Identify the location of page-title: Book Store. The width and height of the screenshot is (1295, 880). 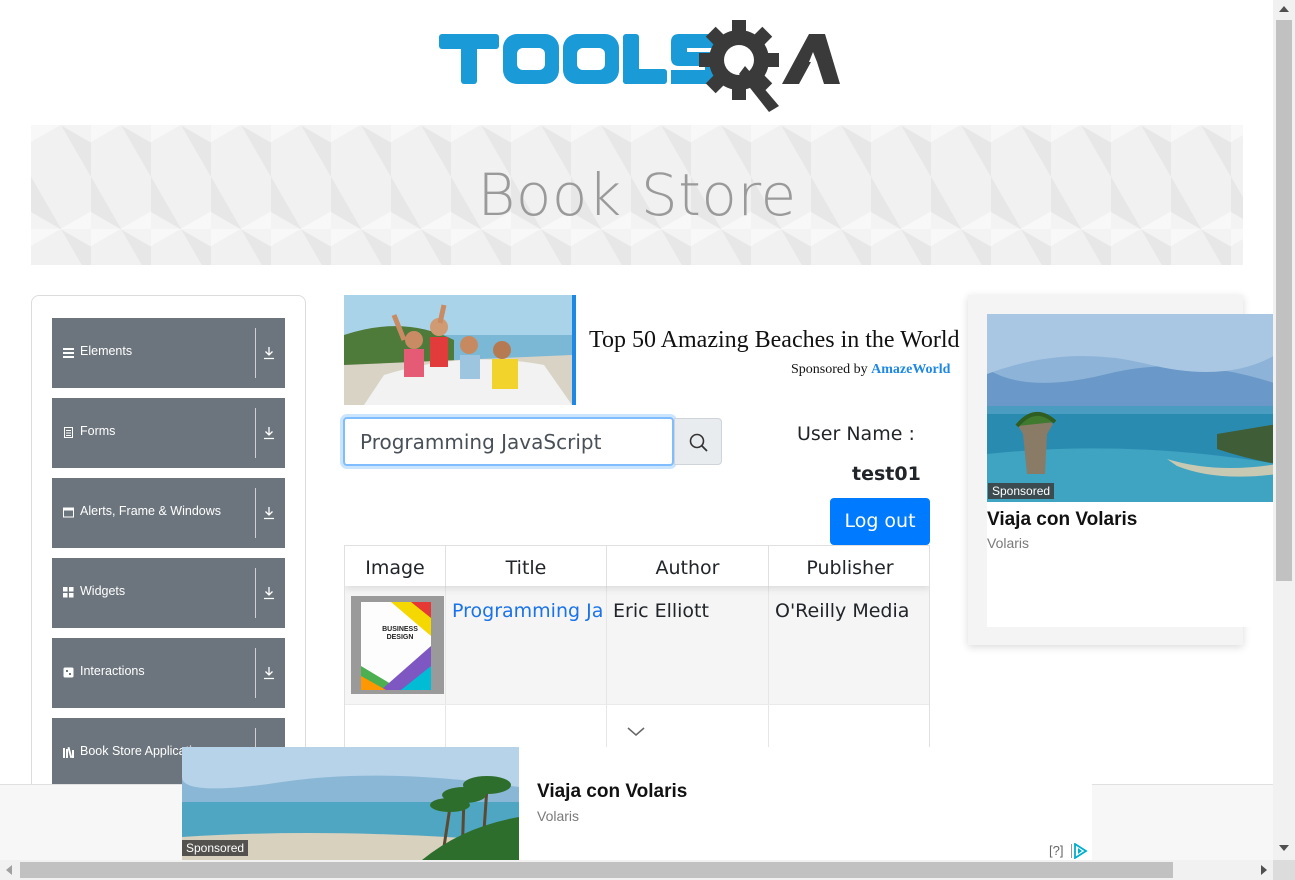
(637, 195).